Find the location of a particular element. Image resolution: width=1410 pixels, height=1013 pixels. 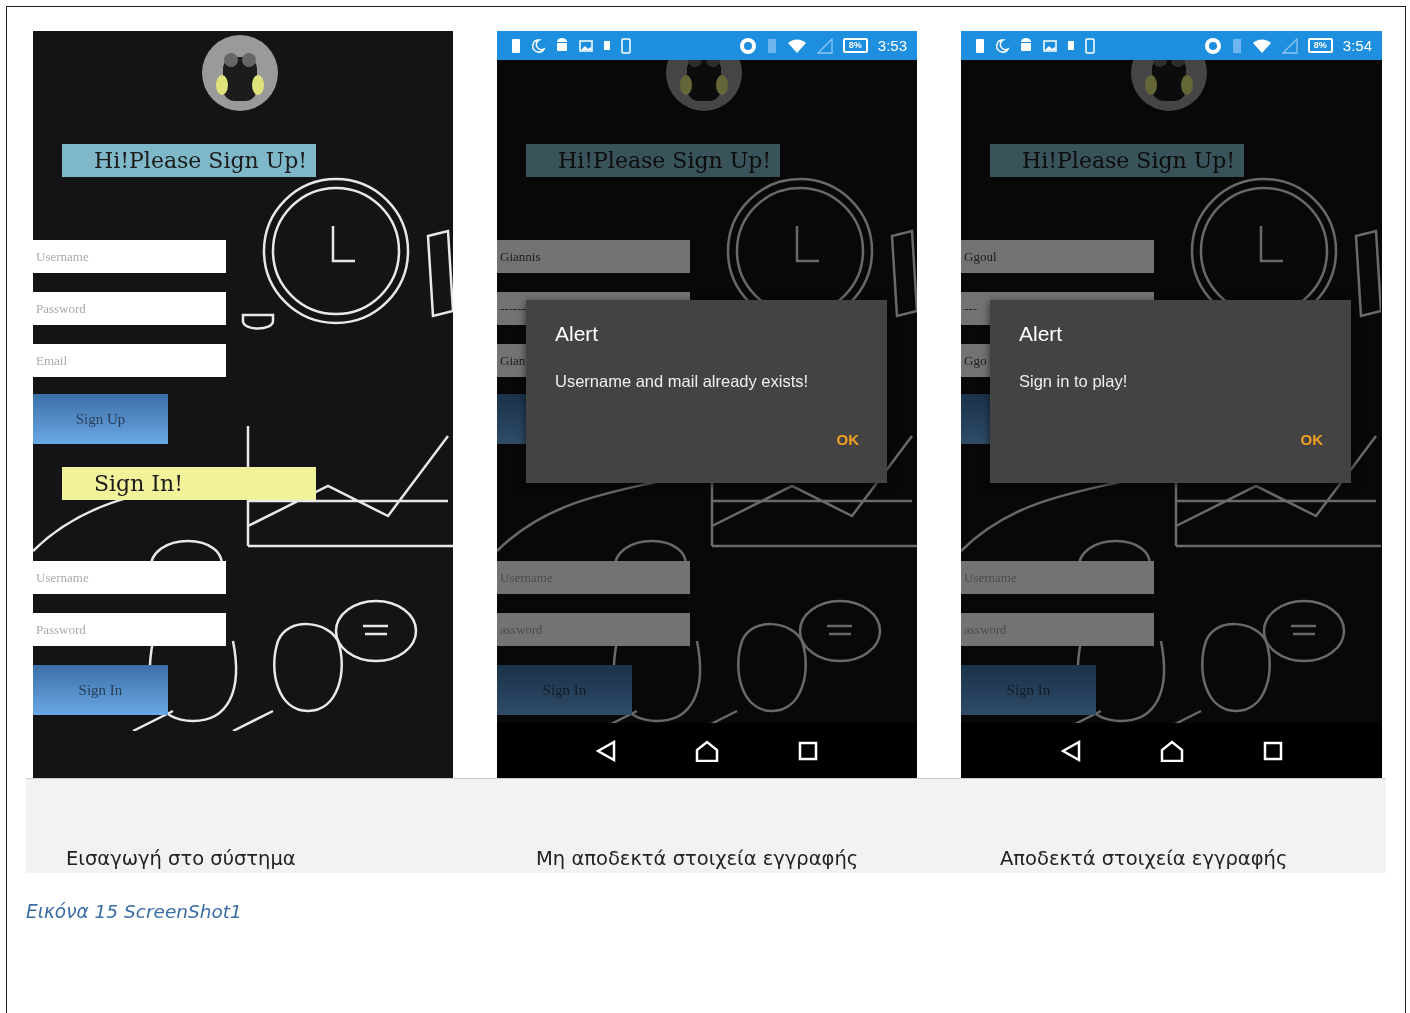

screen-caption: Μη αποδεκτά στοιχεία εγγραφής is located at coordinates (697, 859).